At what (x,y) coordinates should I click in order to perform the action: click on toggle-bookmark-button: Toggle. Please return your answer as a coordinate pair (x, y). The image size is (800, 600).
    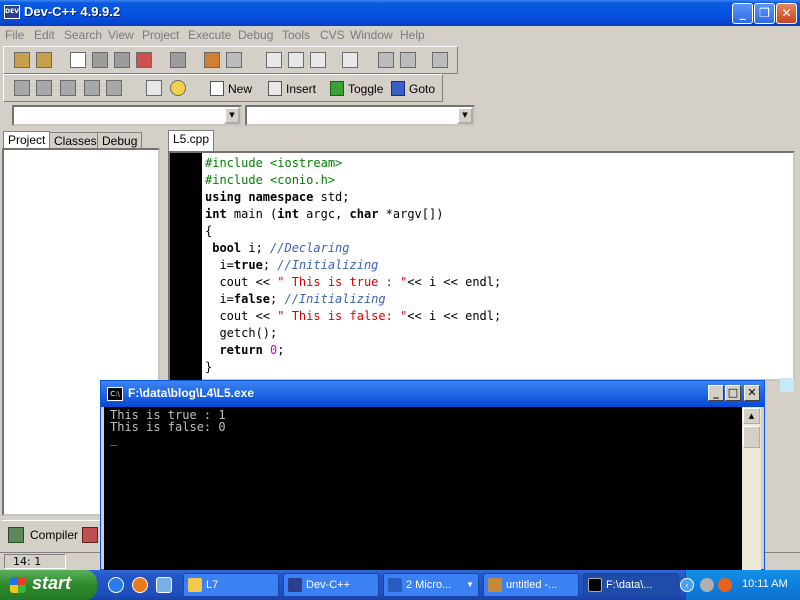
    Looking at the image, I should click on (356, 89).